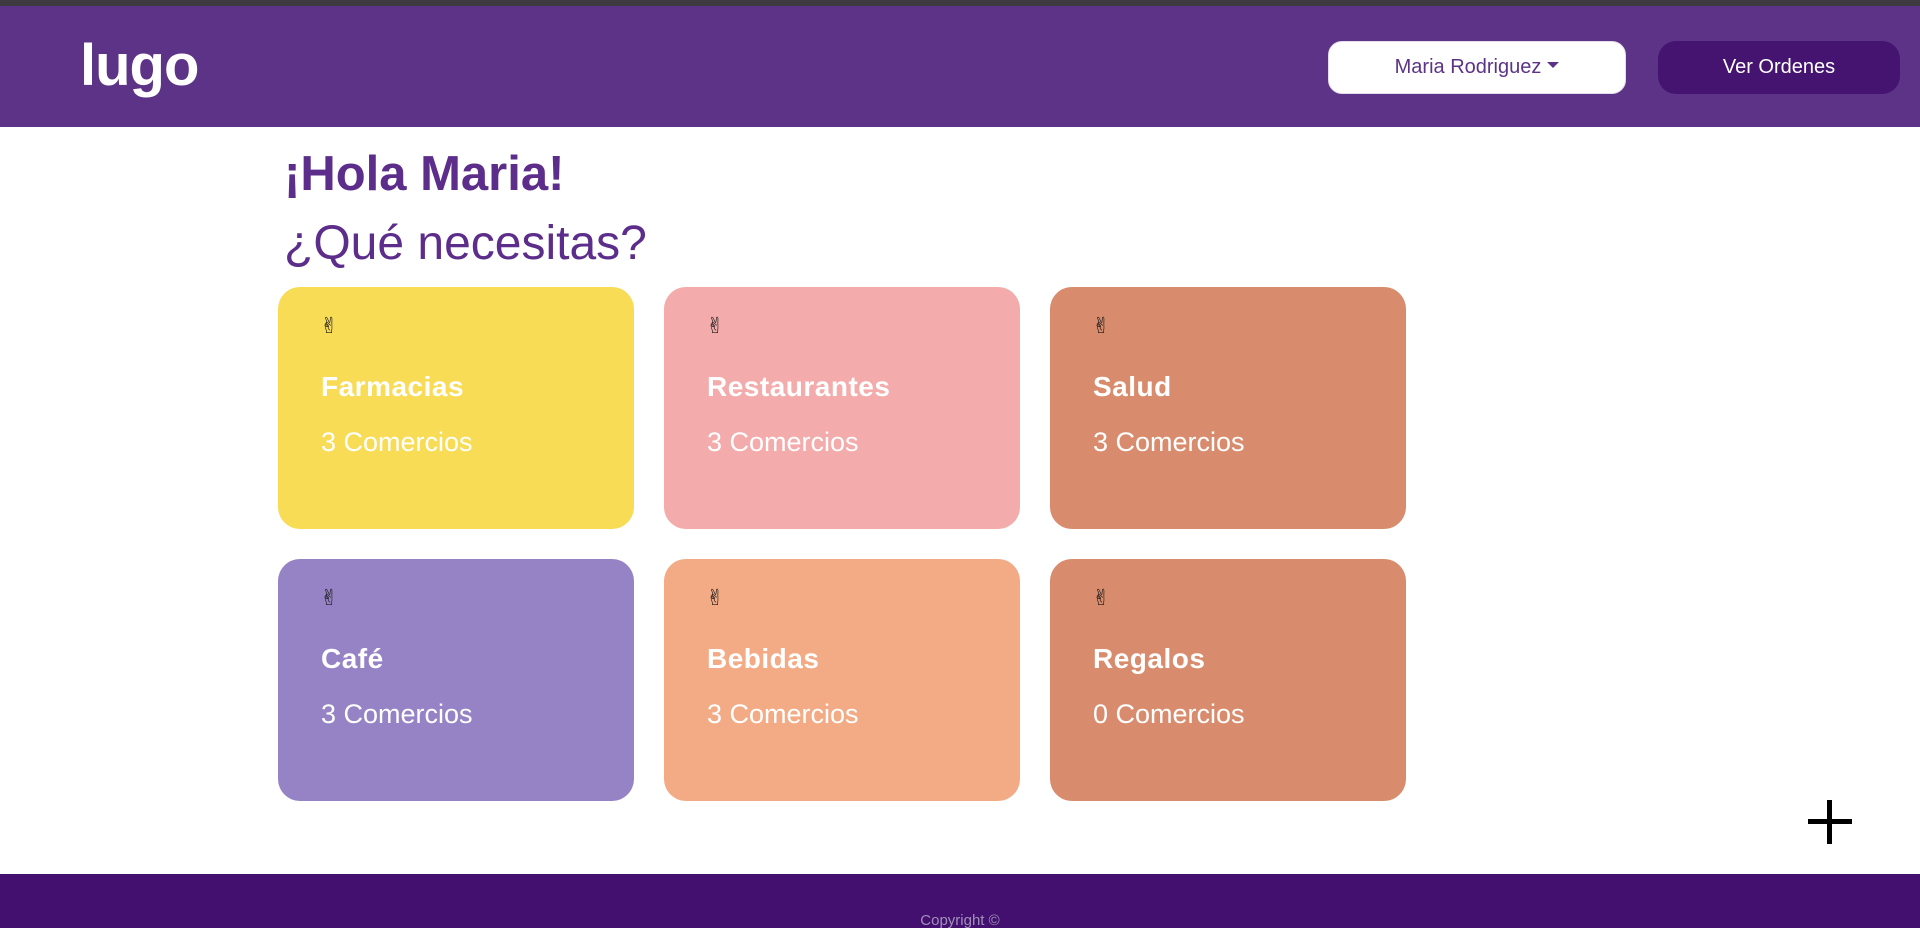 The width and height of the screenshot is (1920, 929). I want to click on category-name: Salud, so click(1132, 386).